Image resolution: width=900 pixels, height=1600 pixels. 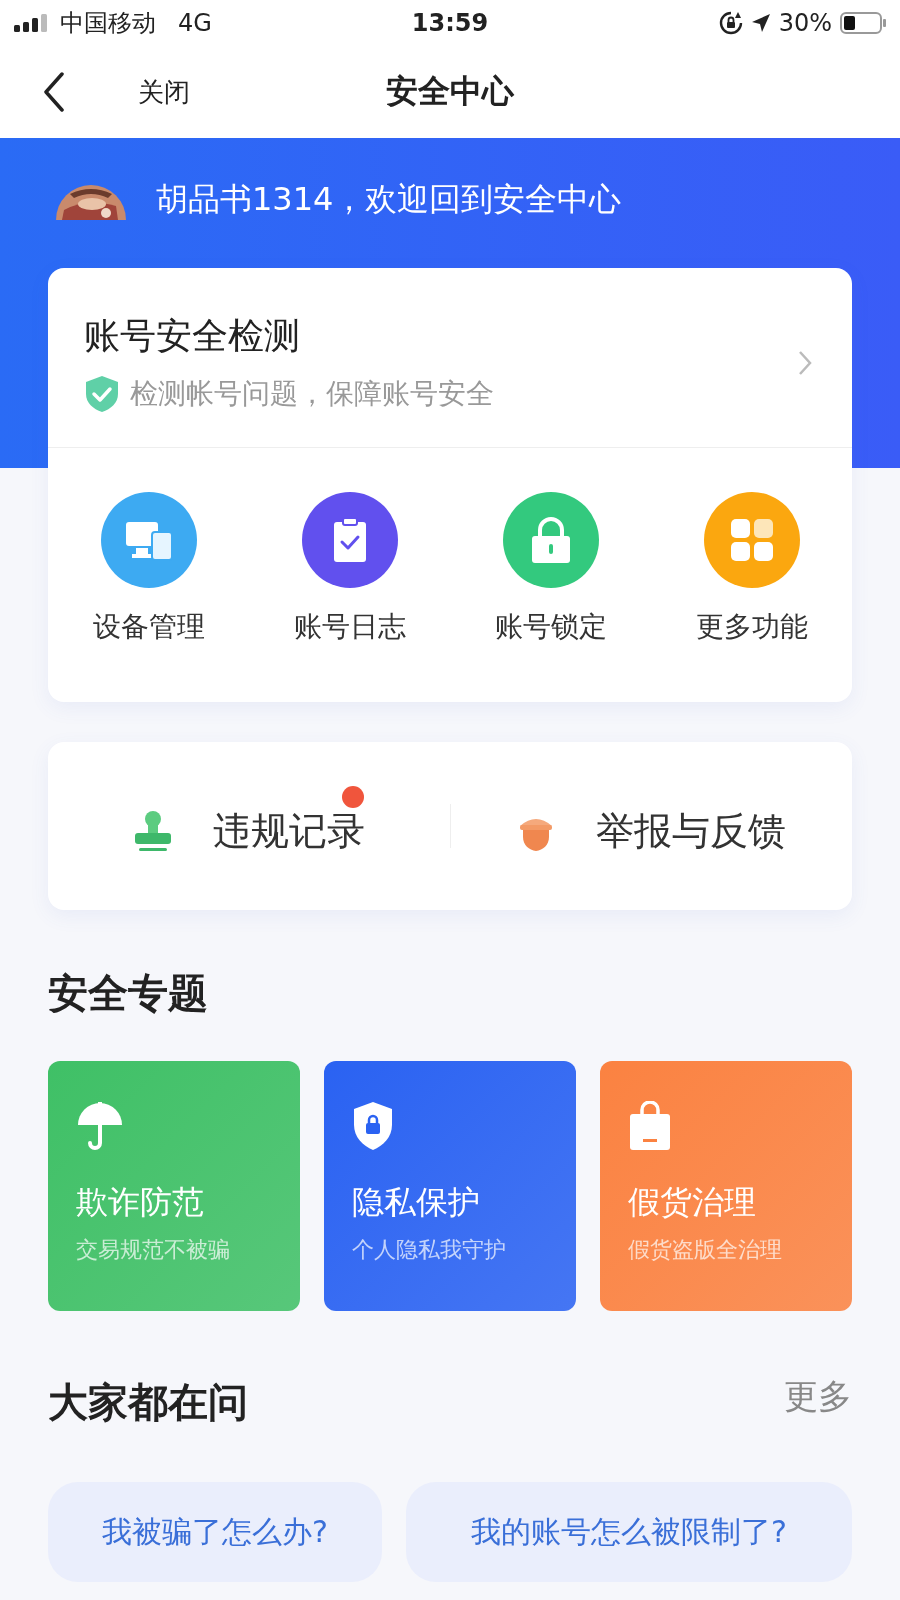 What do you see at coordinates (164, 92) in the screenshot?
I see `close-button: 关闭` at bounding box center [164, 92].